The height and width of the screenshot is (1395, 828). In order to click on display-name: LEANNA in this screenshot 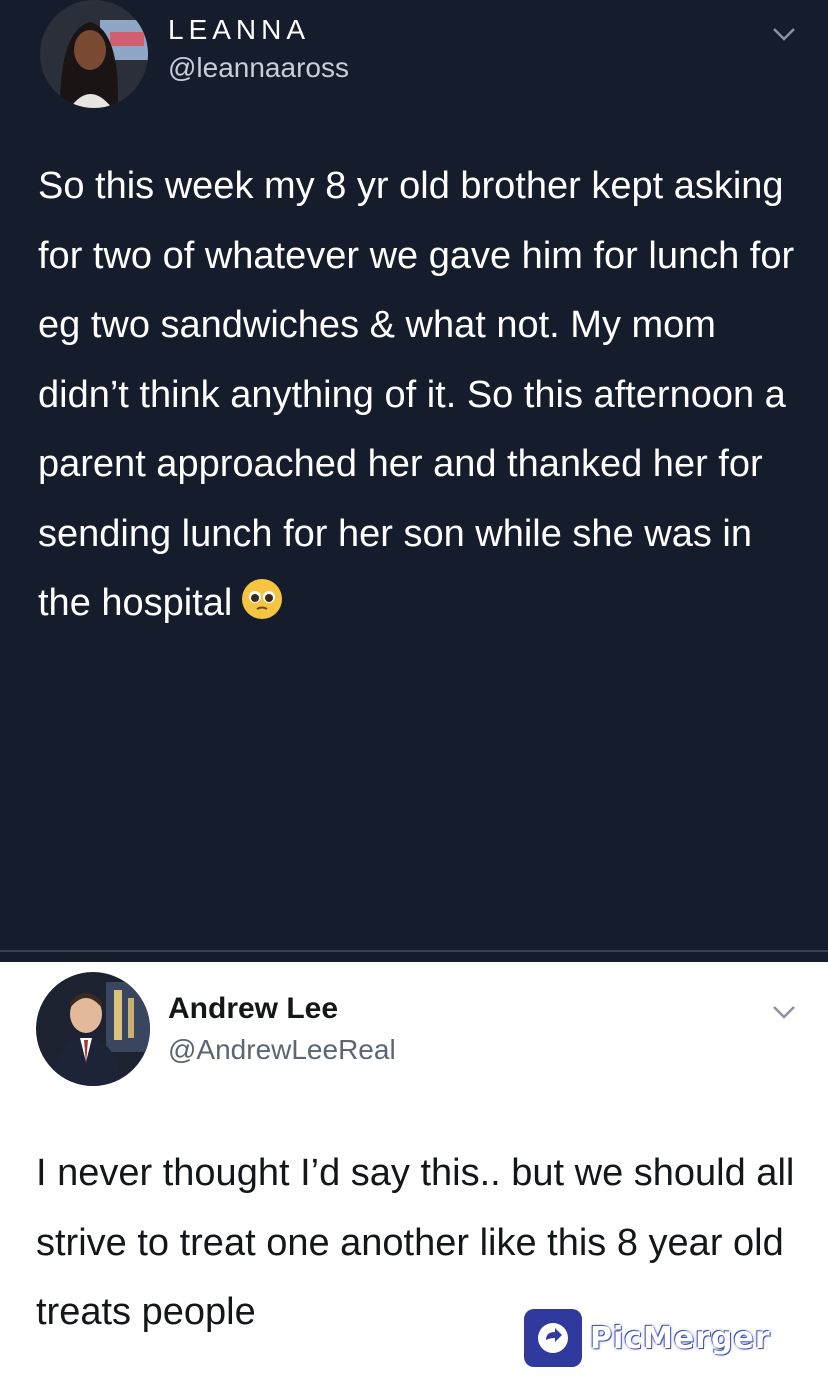, I will do `click(239, 30)`.